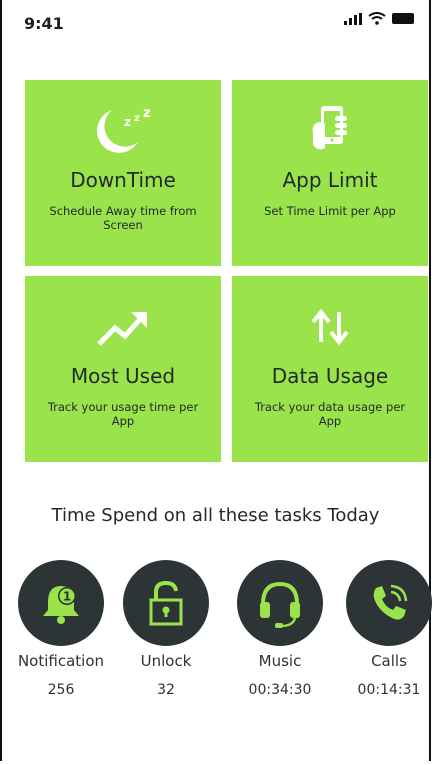 Image resolution: width=438 pixels, height=765 pixels. I want to click on stat-calls: Calls 00:14:31, so click(388, 629).